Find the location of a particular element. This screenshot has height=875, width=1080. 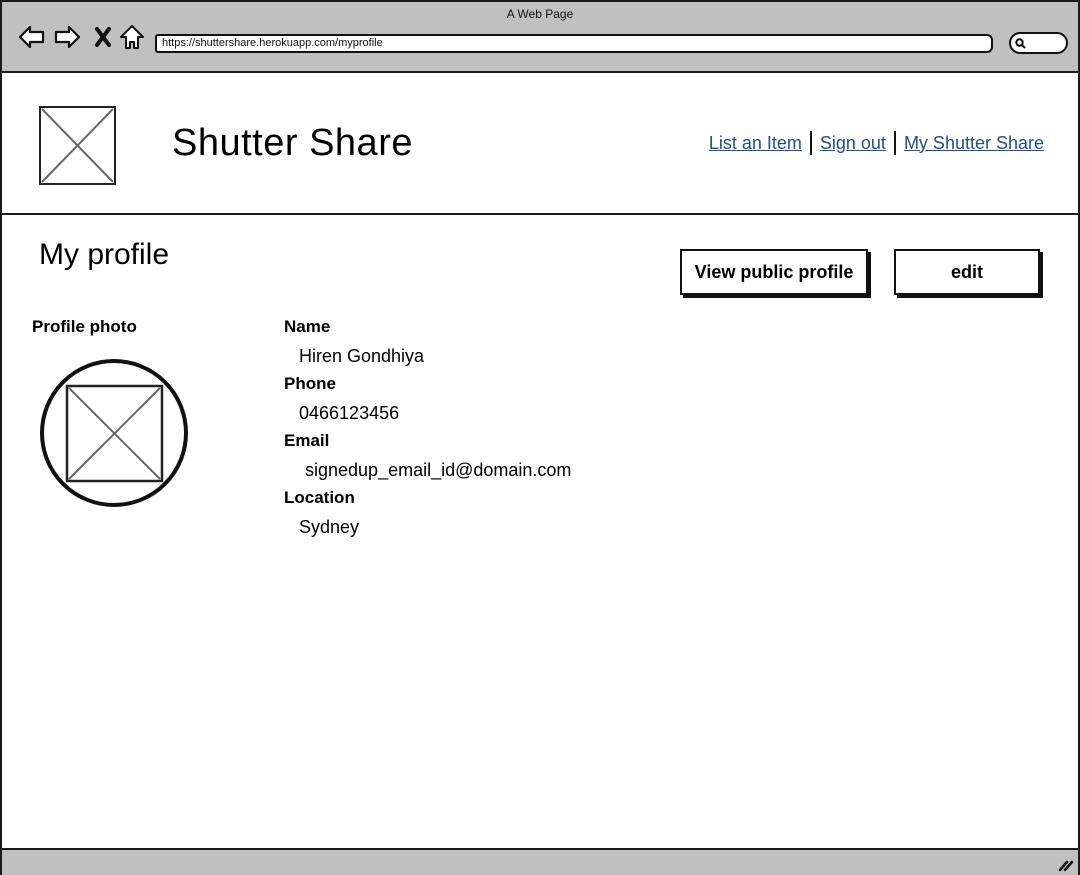

edit-button: edit is located at coordinates (967, 272).